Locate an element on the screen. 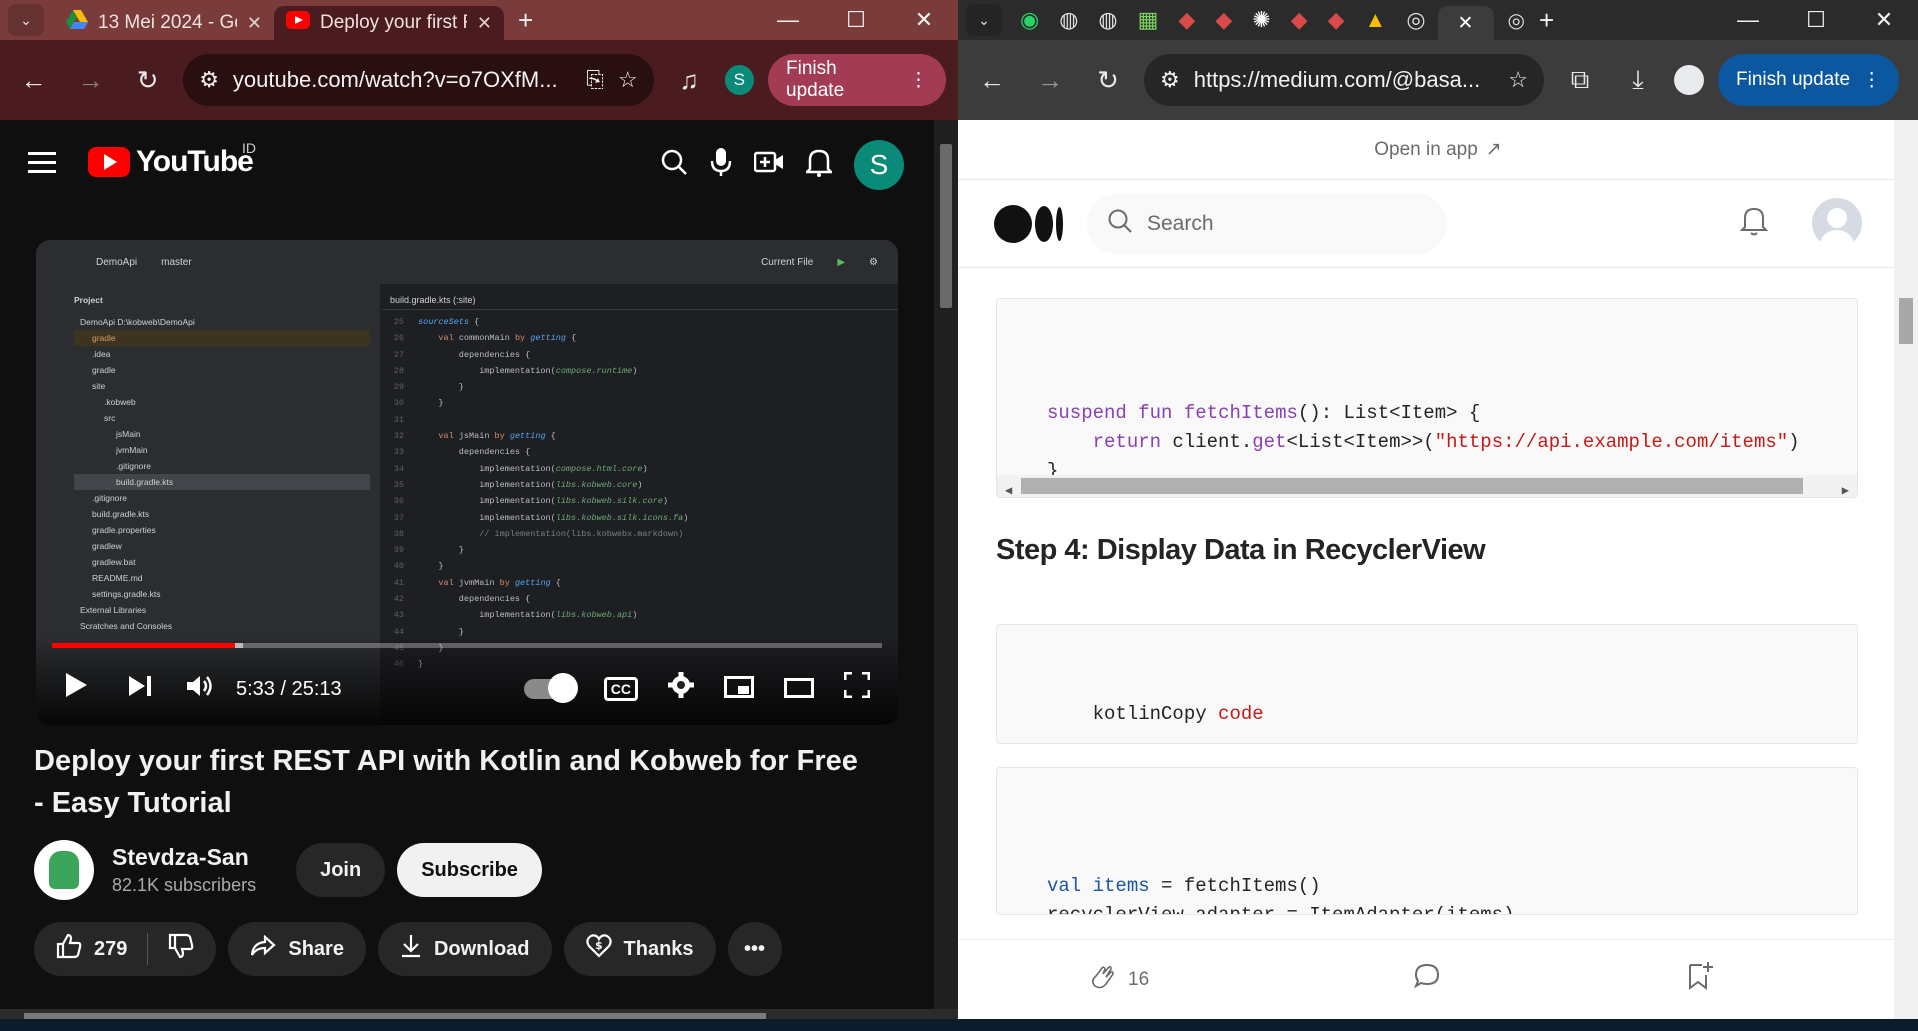 The width and height of the screenshot is (1918, 1031). section-heading: Step 4: Display Data in RecyclerView is located at coordinates (1241, 550).